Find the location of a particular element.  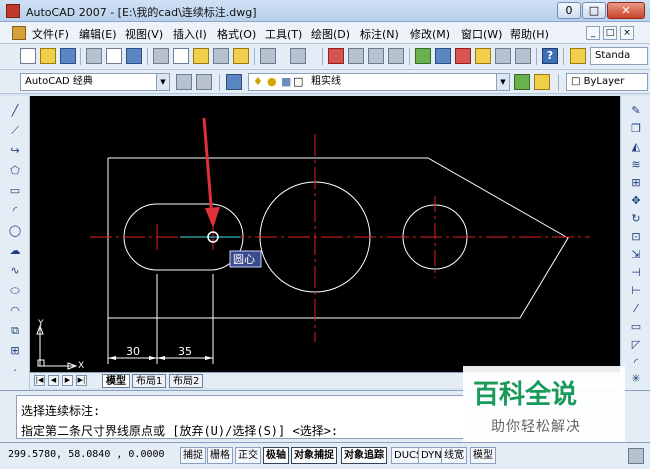

polygon-icon: ⬠ is located at coordinates (15, 171).